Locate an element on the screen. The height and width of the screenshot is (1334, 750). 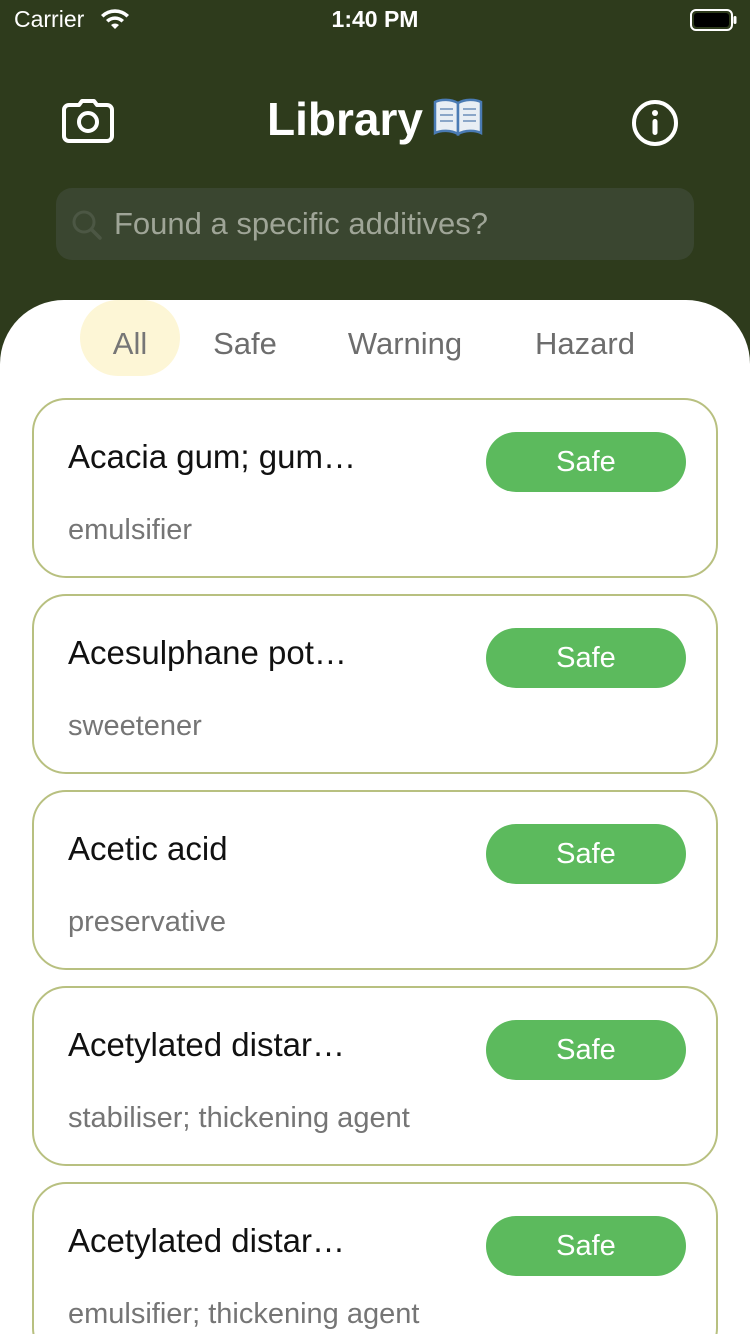
additive-card: Acacia gum; gum… Safe emulsifier is located at coordinates (375, 488).